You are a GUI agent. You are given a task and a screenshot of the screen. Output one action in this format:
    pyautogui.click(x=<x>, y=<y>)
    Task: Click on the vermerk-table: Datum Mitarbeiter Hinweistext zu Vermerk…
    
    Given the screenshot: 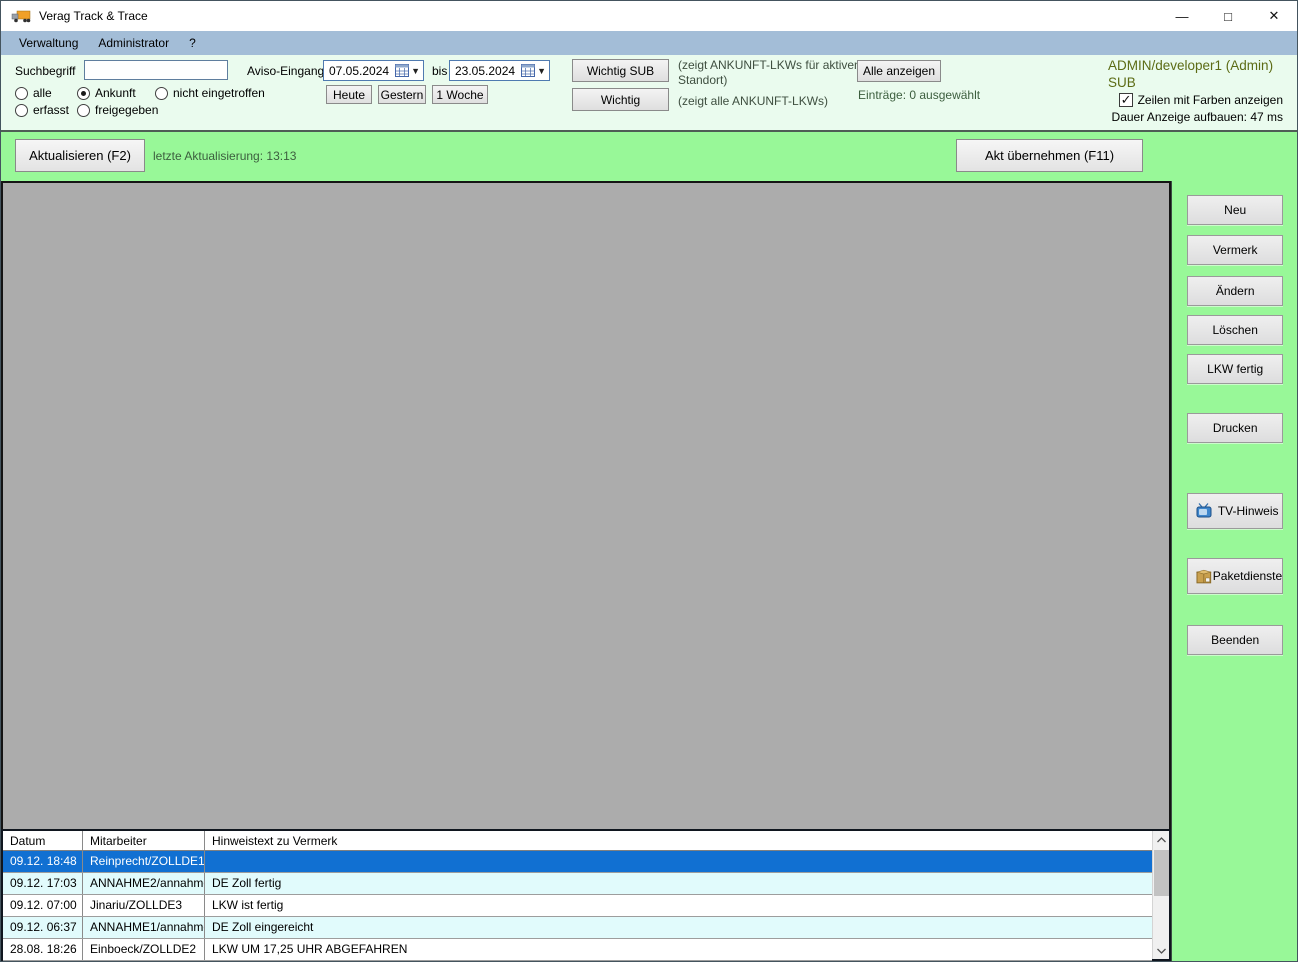 What is the action you would take?
    pyautogui.click(x=586, y=895)
    